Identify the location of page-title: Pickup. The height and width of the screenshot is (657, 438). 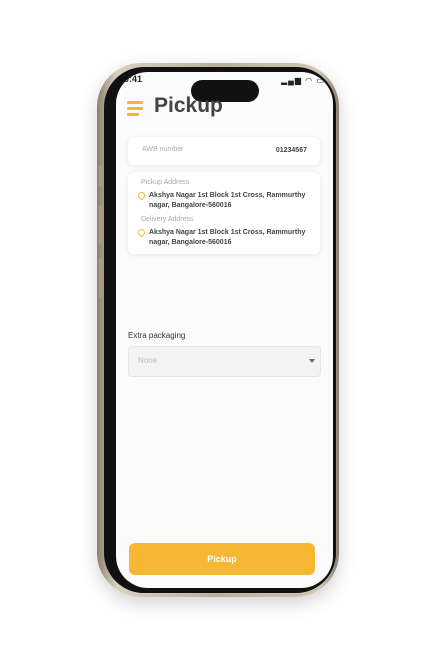
(188, 105).